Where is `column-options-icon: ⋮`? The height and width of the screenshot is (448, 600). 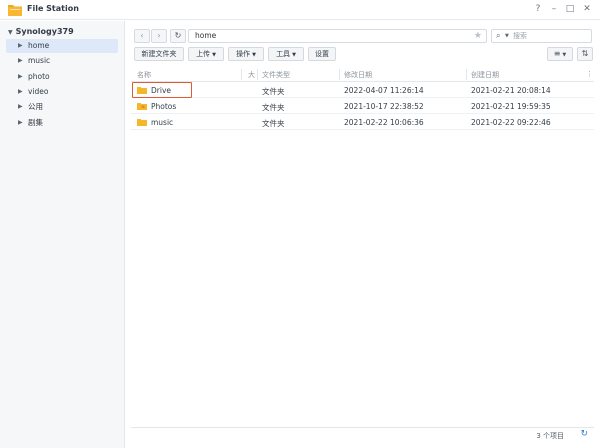
column-options-icon: ⋮ is located at coordinates (589, 74).